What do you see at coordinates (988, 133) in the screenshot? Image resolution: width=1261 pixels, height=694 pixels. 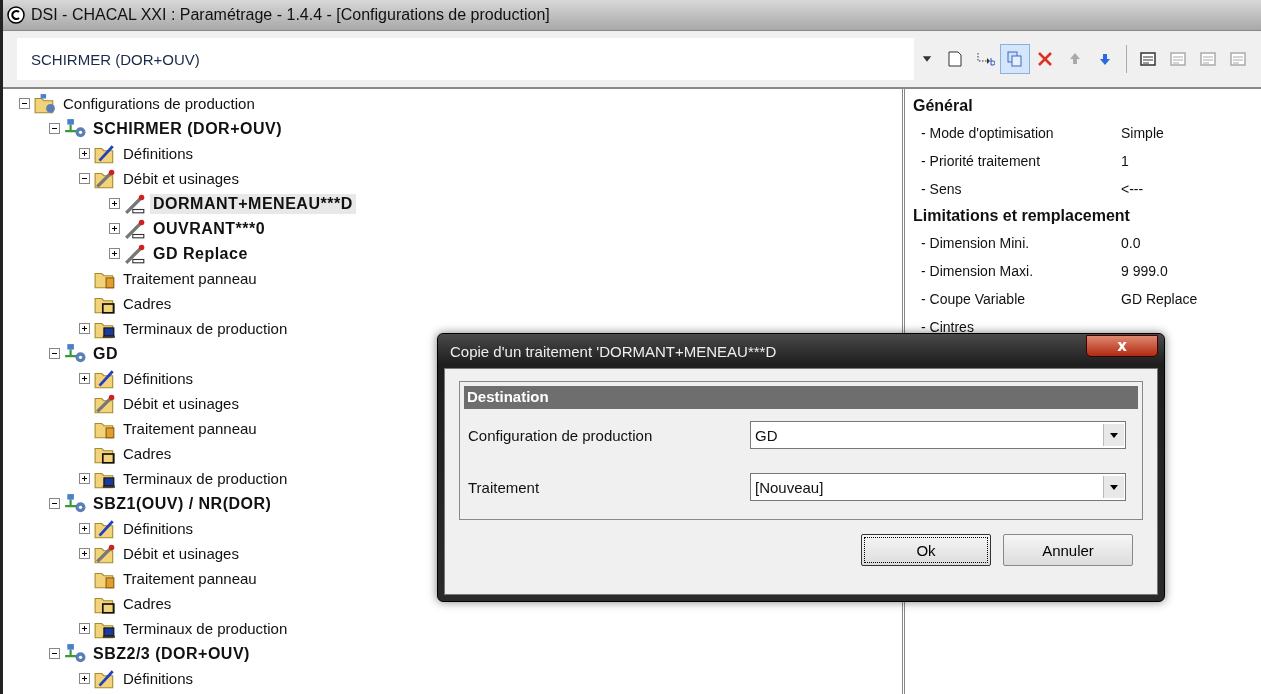 I see `property-label: - Mode d'optimisation` at bounding box center [988, 133].